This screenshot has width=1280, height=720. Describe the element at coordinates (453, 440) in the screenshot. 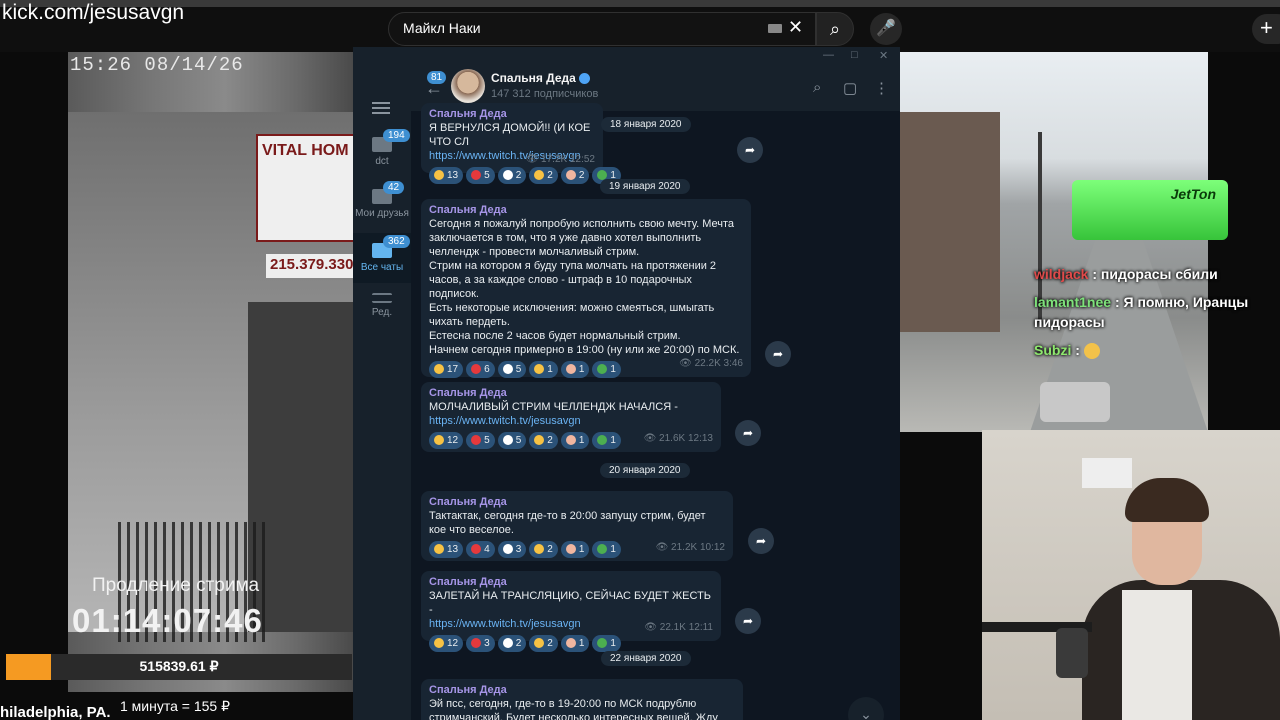

I see `reaction-count: 12` at that location.